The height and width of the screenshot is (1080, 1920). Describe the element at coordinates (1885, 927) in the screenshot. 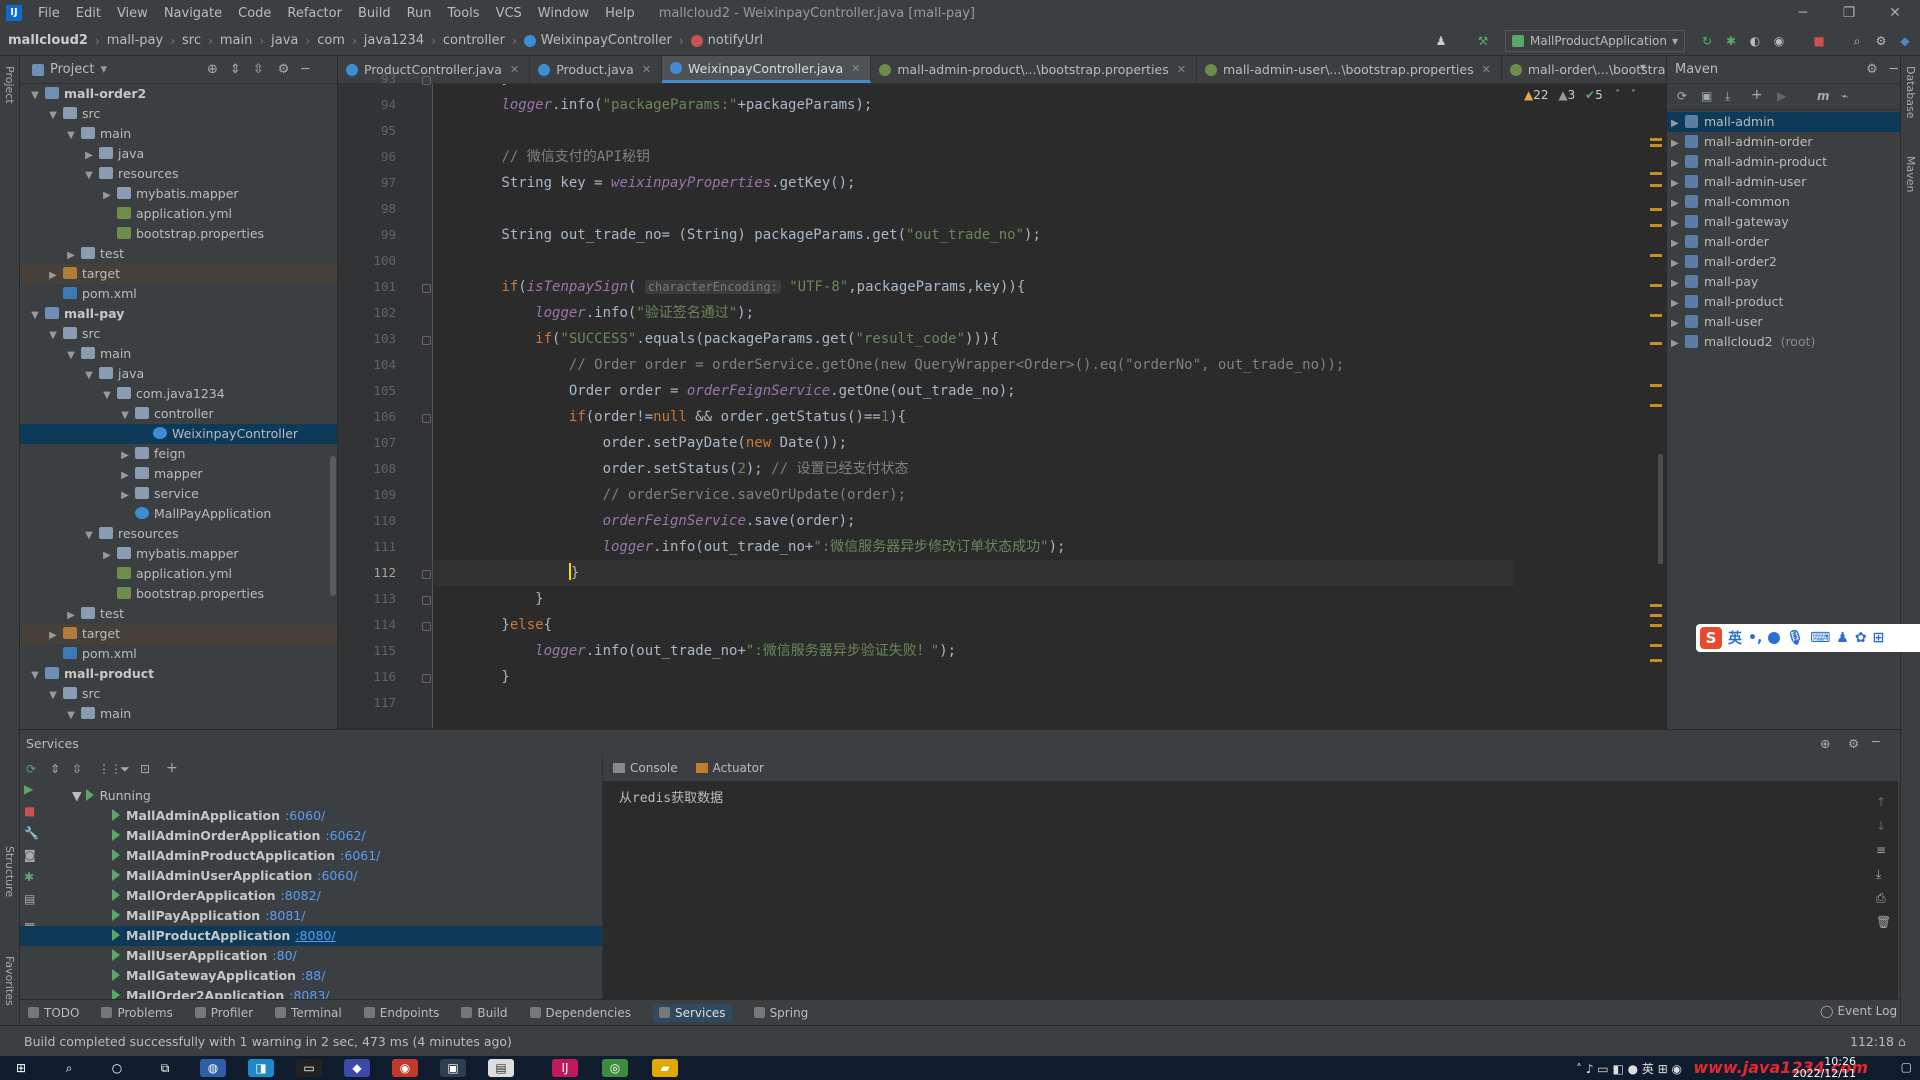

I see `trash-icon: 🗑` at that location.